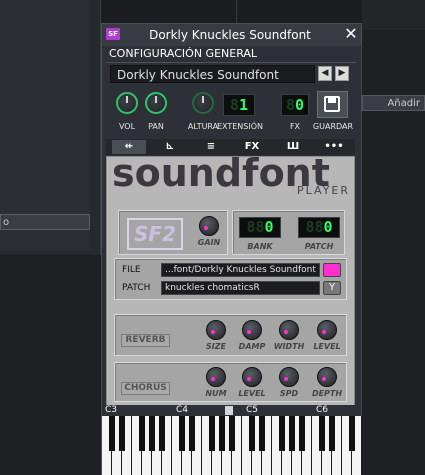 The image size is (425, 475). Describe the element at coordinates (127, 126) in the screenshot. I see `volume-label: VOL` at that location.